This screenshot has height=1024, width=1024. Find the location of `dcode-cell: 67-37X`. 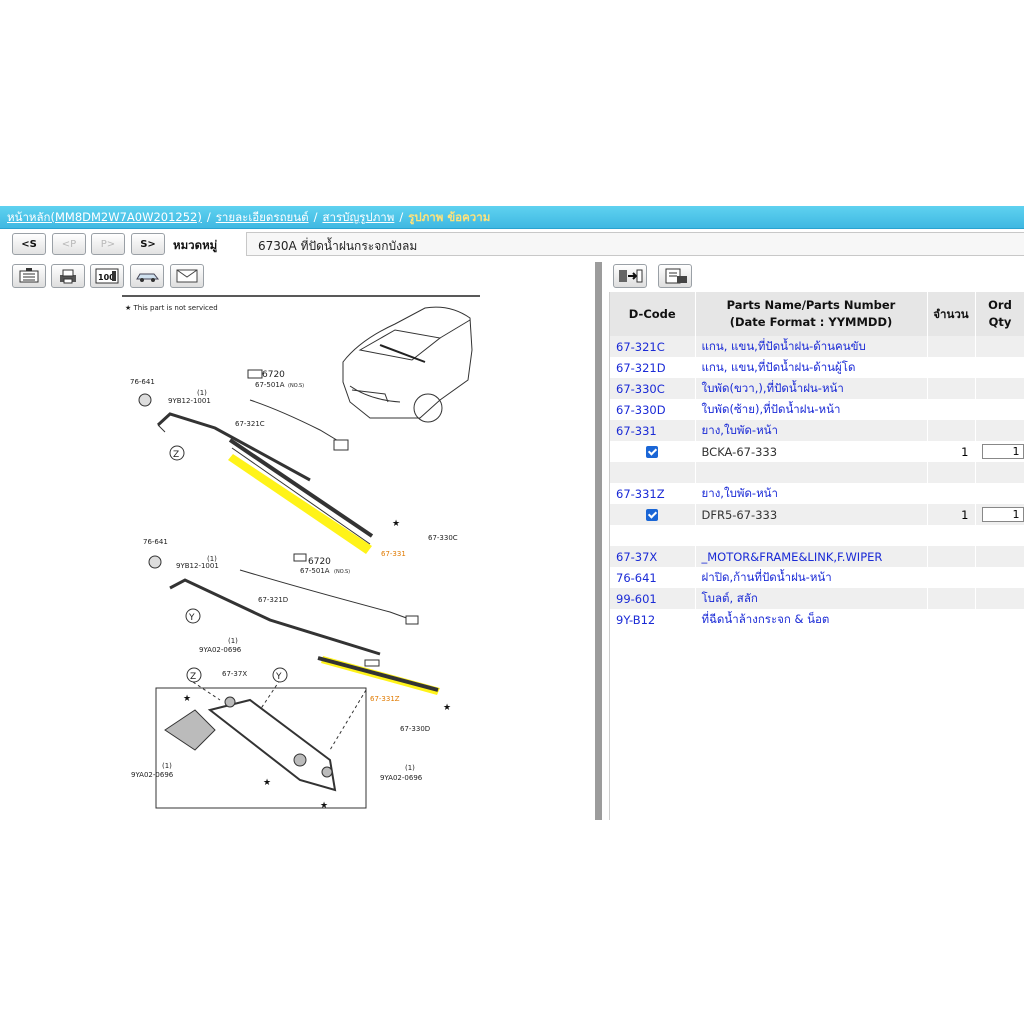

dcode-cell: 67-37X is located at coordinates (653, 556).